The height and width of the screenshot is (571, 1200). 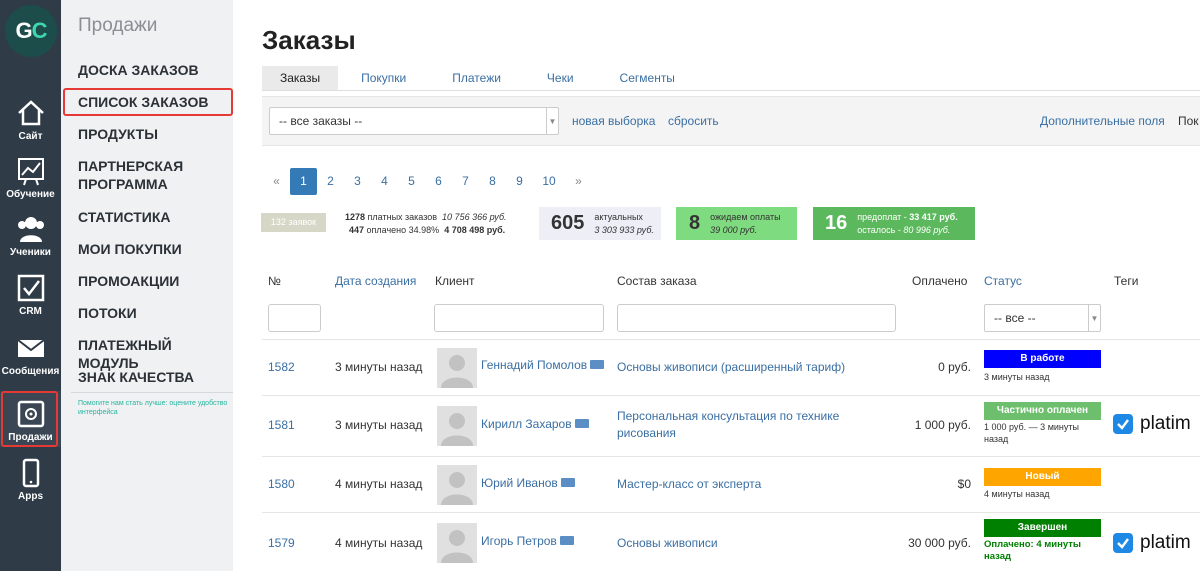 I want to click on actual-label-block: актуальных 3 303 933 руб., so click(x=624, y=224).